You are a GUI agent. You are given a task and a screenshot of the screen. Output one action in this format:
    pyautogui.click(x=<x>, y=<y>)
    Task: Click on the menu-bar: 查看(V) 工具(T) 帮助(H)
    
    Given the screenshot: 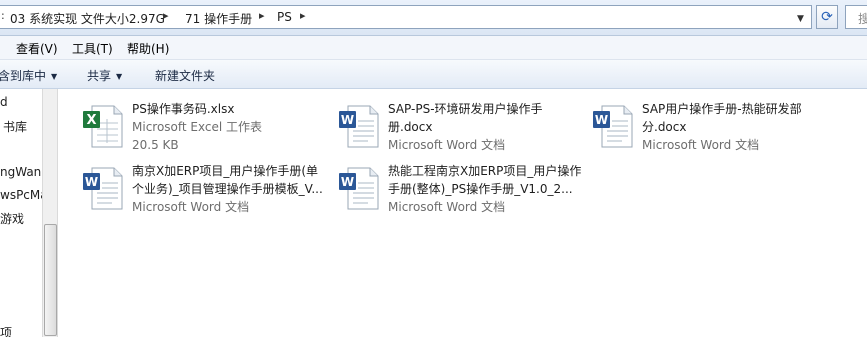 What is the action you would take?
    pyautogui.click(x=433, y=48)
    